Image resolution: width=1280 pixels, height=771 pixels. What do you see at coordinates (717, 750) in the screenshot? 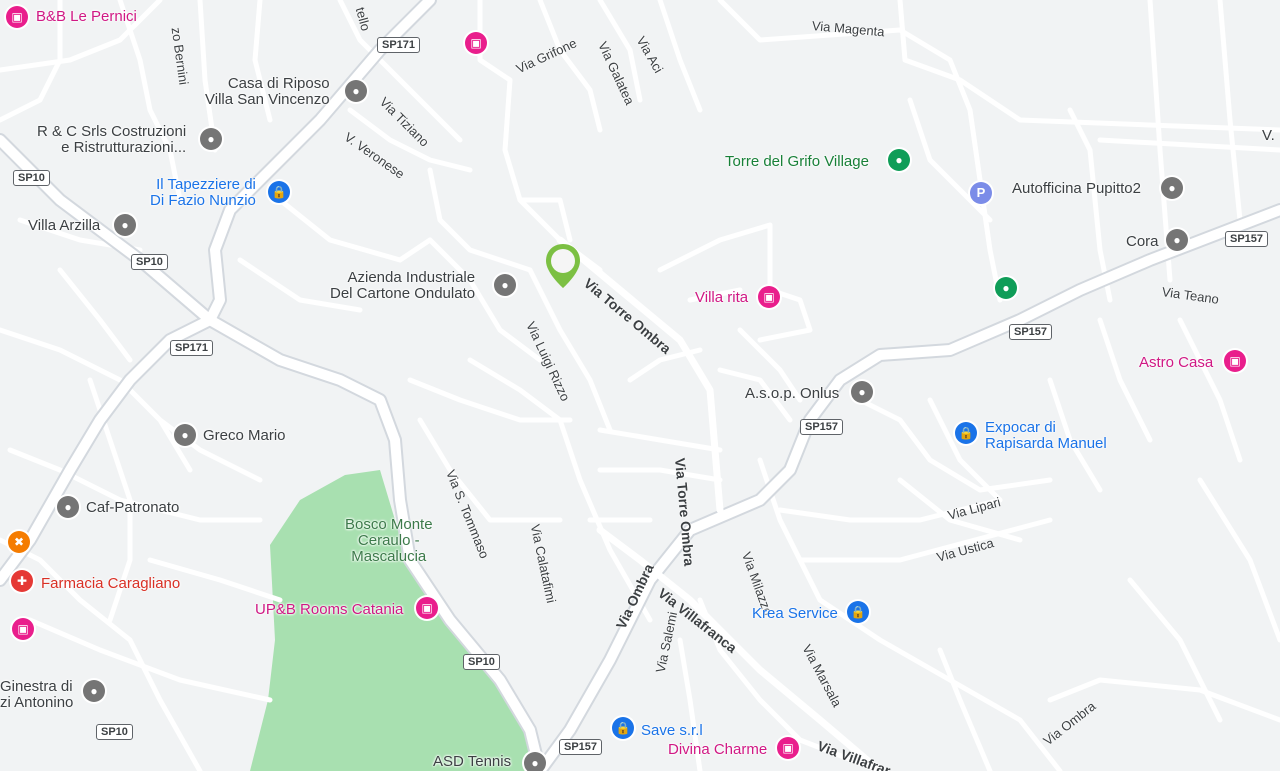
I see `place-label-divina-charme: Divina Charme` at bounding box center [717, 750].